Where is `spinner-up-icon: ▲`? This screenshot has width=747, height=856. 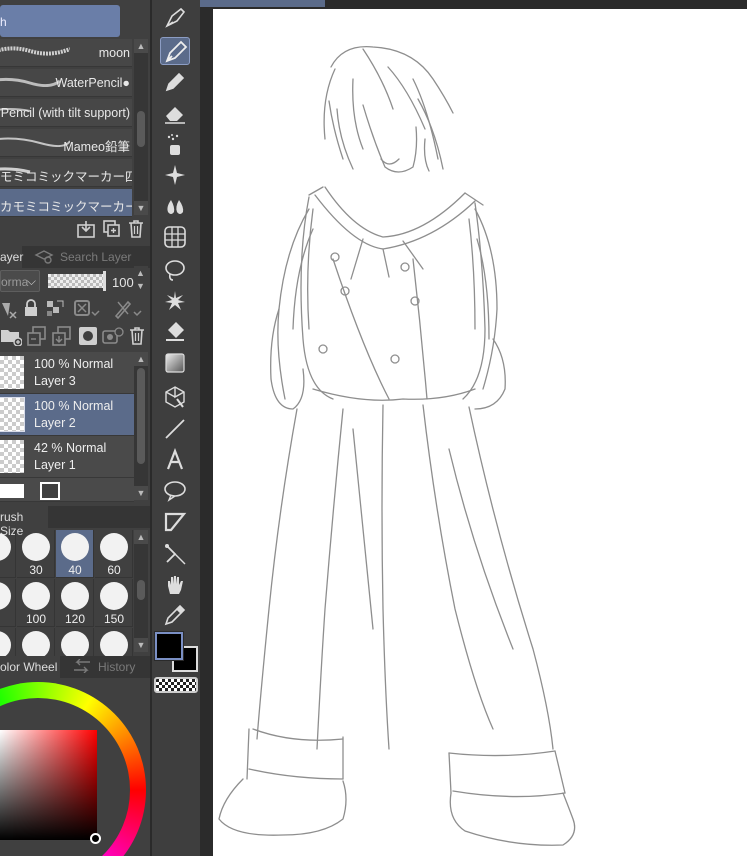
spinner-up-icon: ▲ is located at coordinates (140, 273).